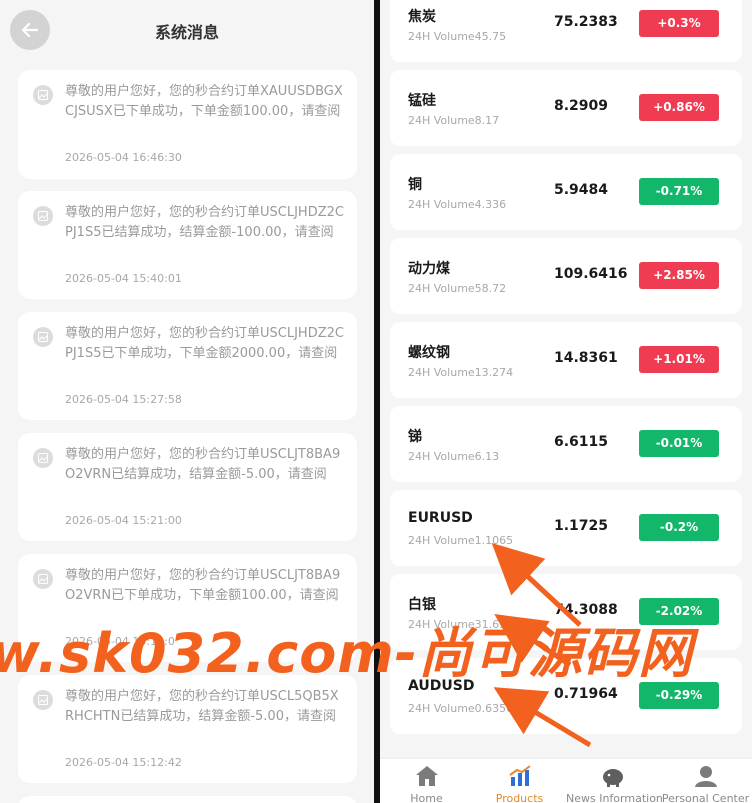 This screenshot has height=803, width=752. I want to click on product-row: EURUSD 24H Volume1.1065 1.1725 -0.2%, so click(566, 528).